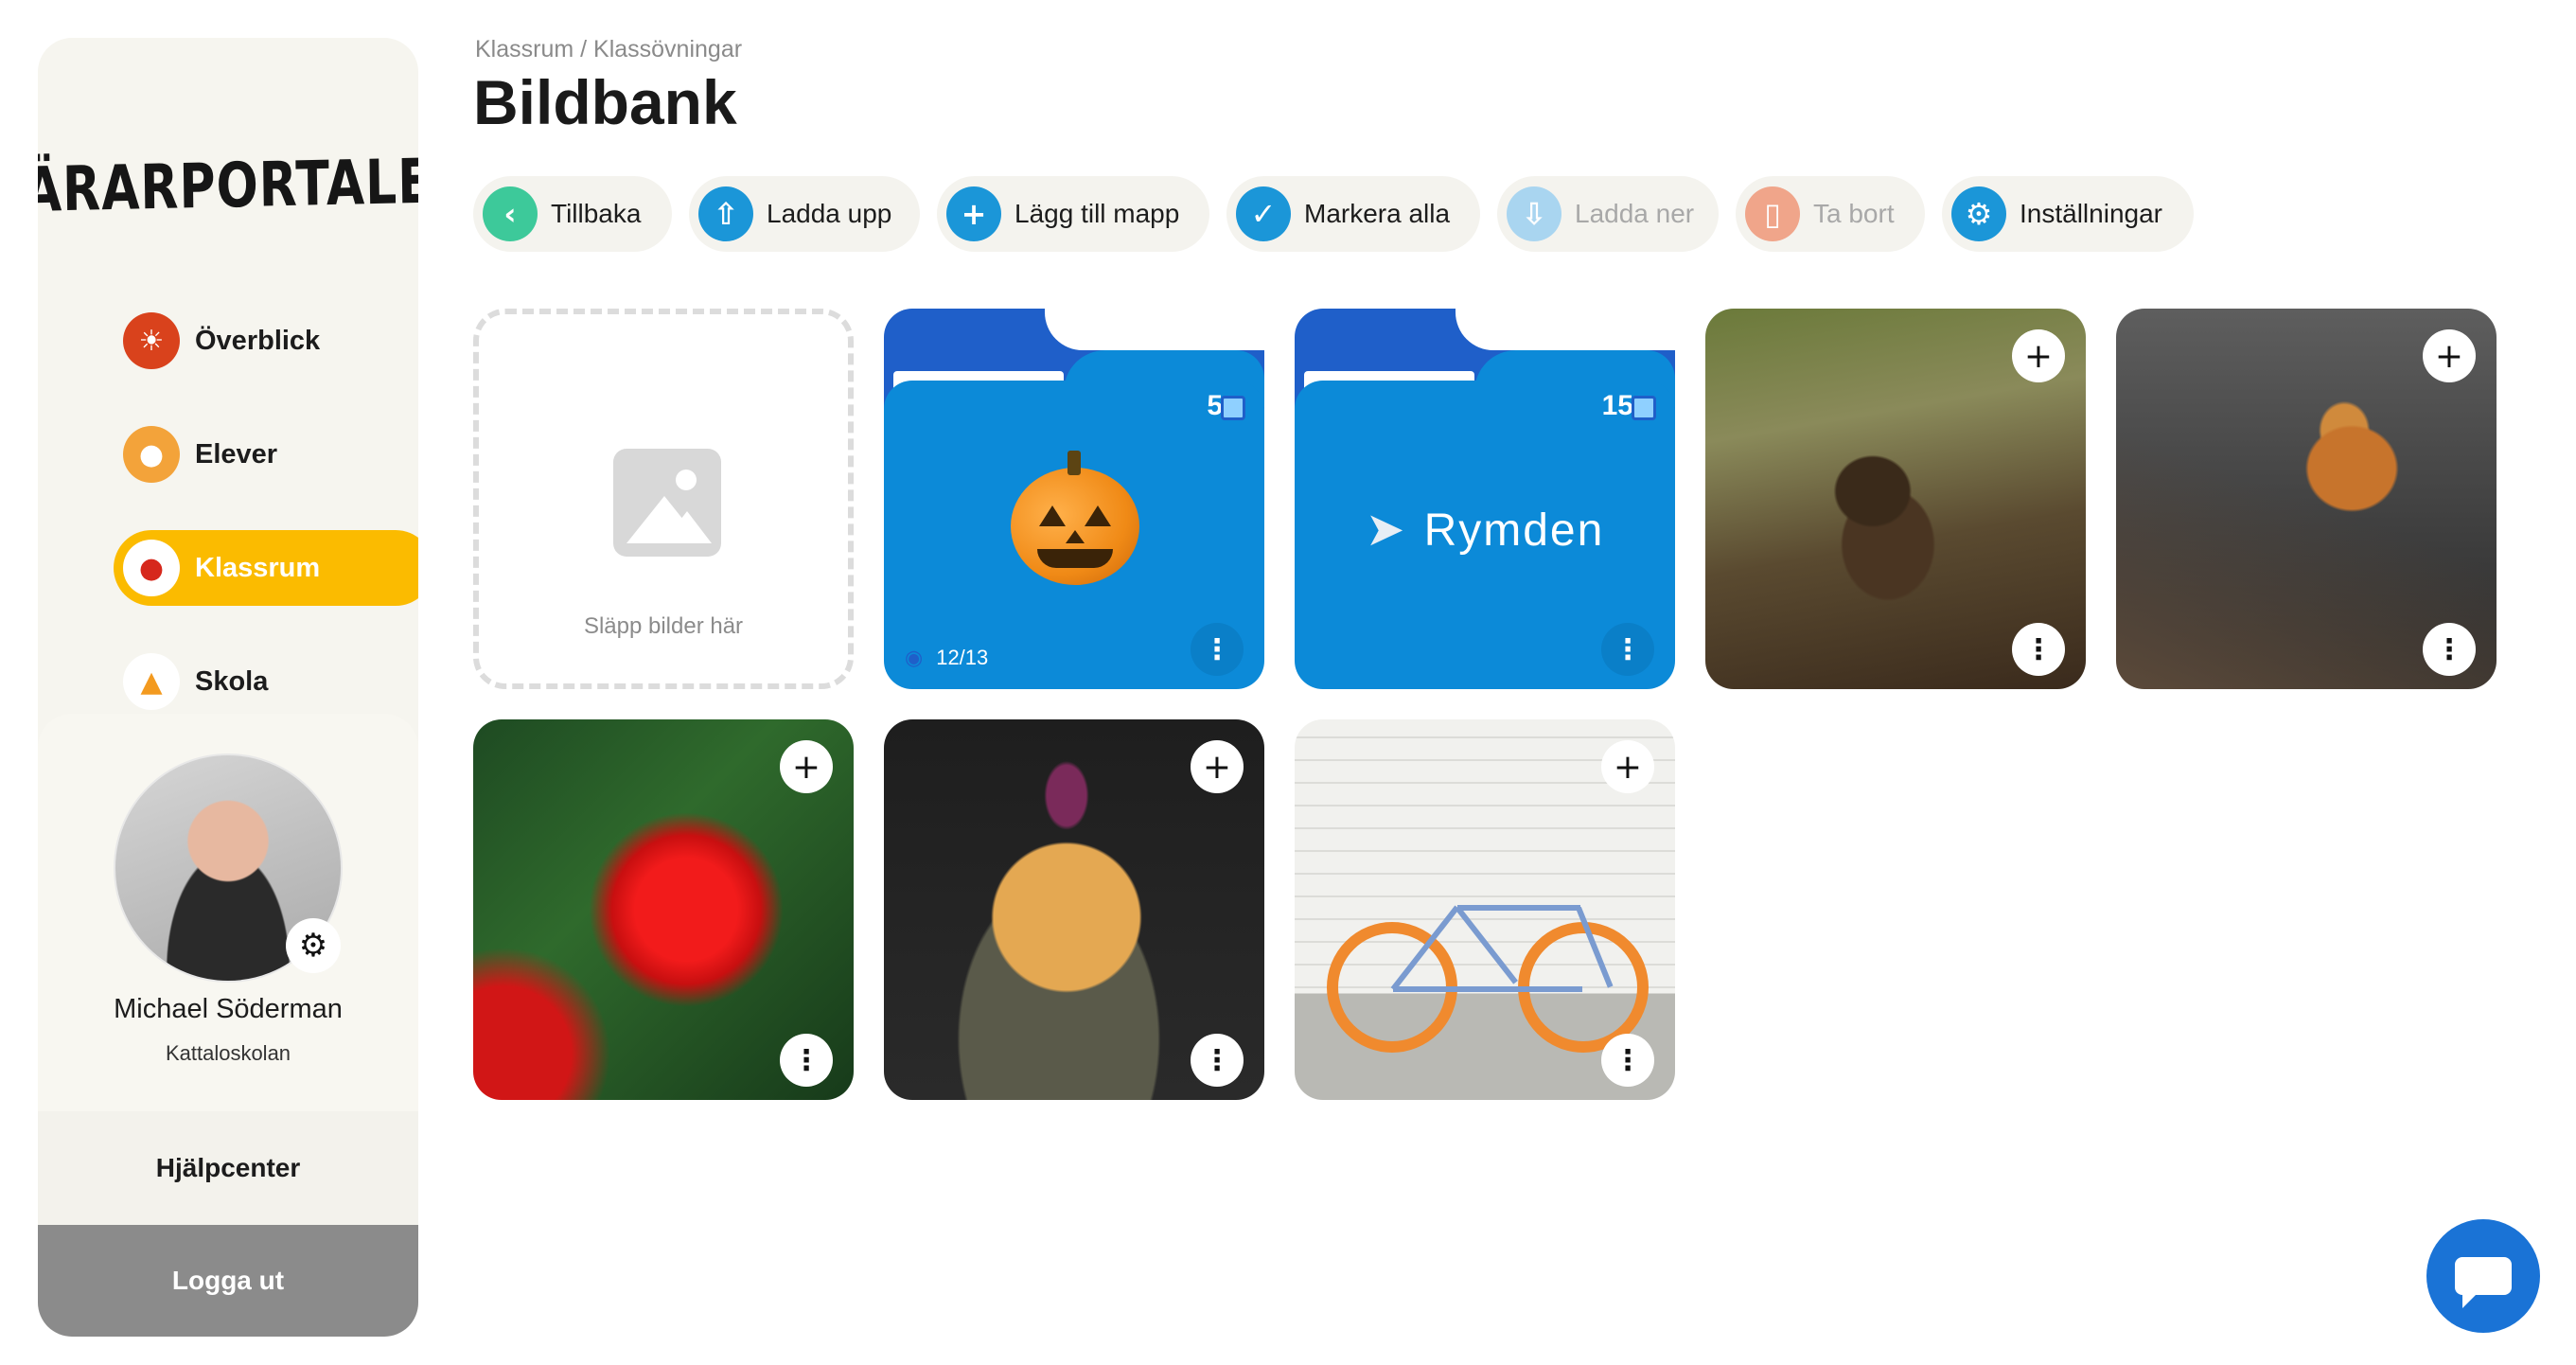 Image resolution: width=2576 pixels, height=1365 pixels. I want to click on folder-title: ➤ Rymden, so click(1485, 529).